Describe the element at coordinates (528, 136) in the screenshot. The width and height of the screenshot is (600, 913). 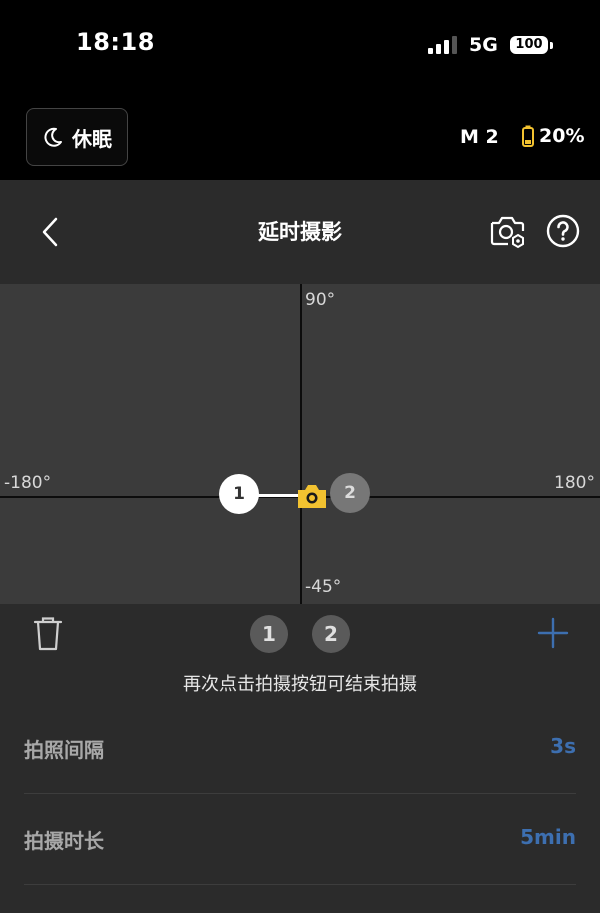
I see `battery-icon` at that location.